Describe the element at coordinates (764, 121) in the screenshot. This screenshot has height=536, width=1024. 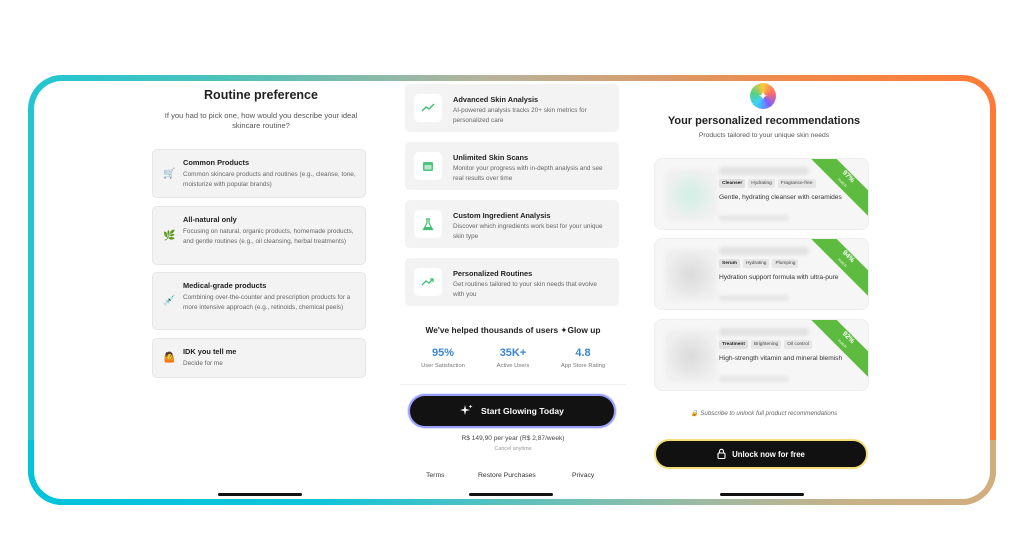
I see `page-title: Your personalized recommendations` at that location.